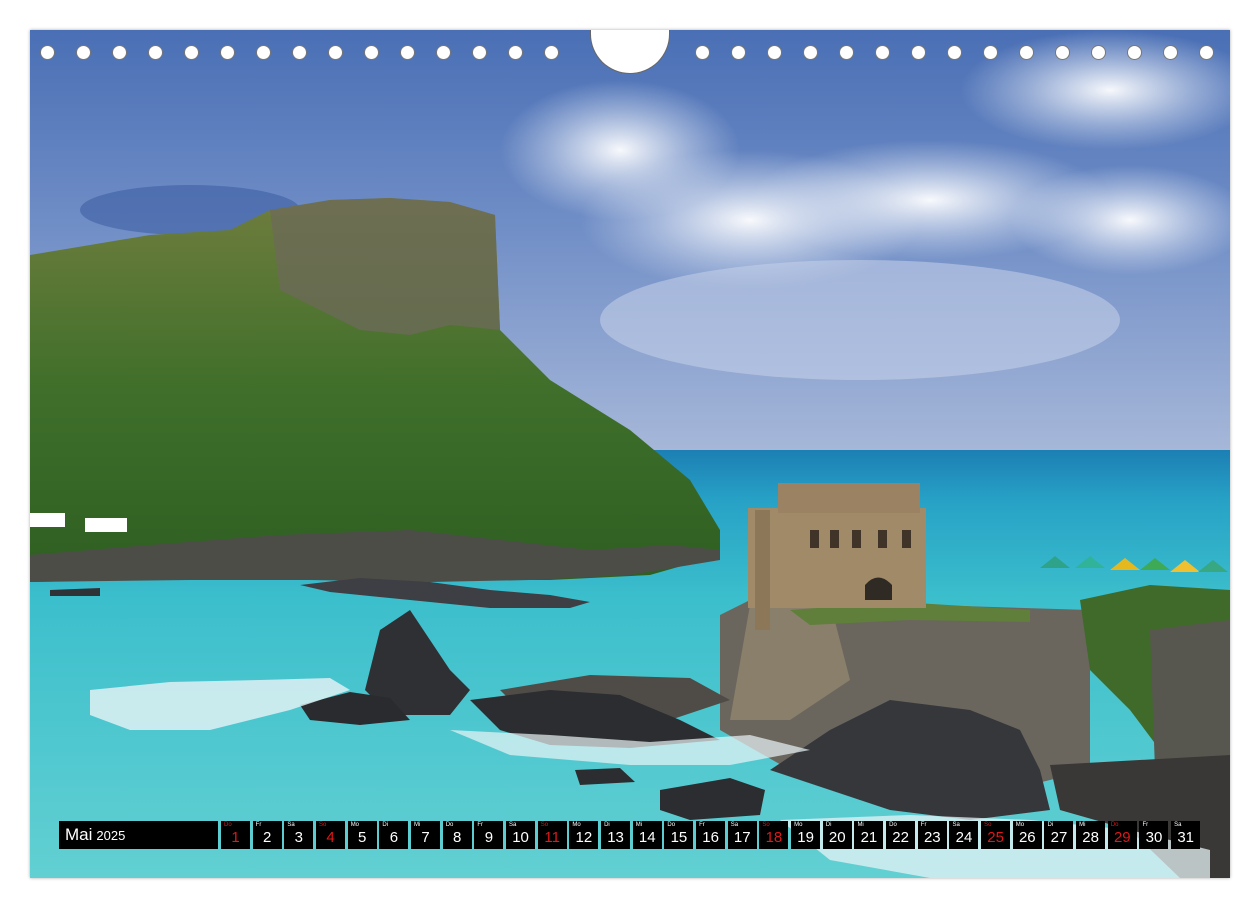 This screenshot has width=1260, height=908. I want to click on day-cell: Mi 7, so click(426, 835).